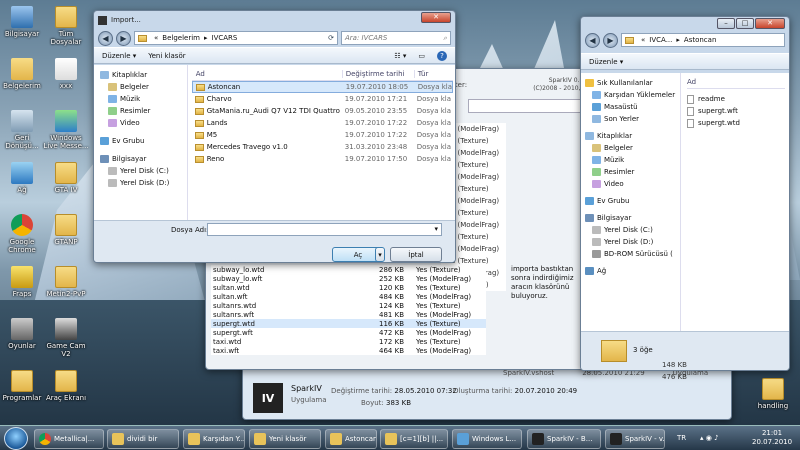  What do you see at coordinates (348, 287) in the screenshot?
I see `table-row: sultan.wtd 120 KB Yes (Texture)` at bounding box center [348, 287].